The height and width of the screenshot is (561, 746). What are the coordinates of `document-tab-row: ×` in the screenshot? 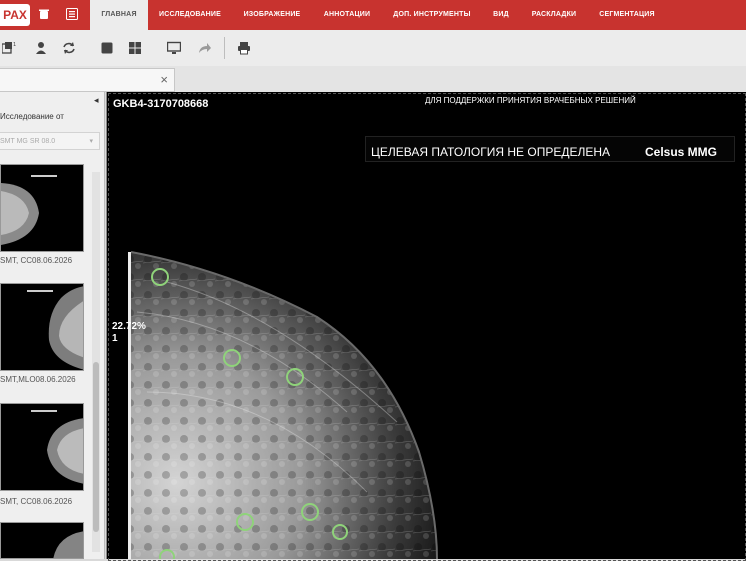 It's located at (373, 79).